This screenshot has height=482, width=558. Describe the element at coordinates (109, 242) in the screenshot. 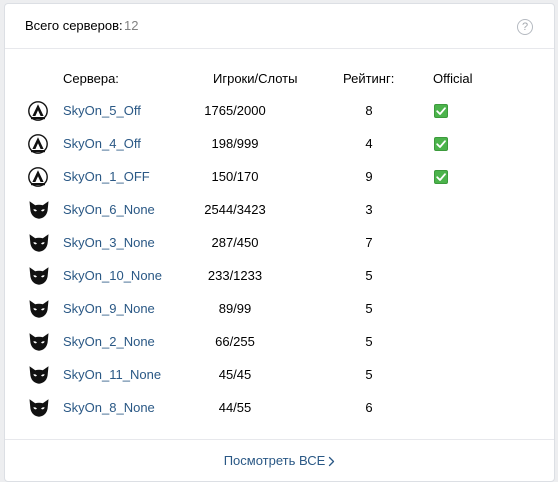

I see `server-name-link: SkyOn_3_None` at that location.